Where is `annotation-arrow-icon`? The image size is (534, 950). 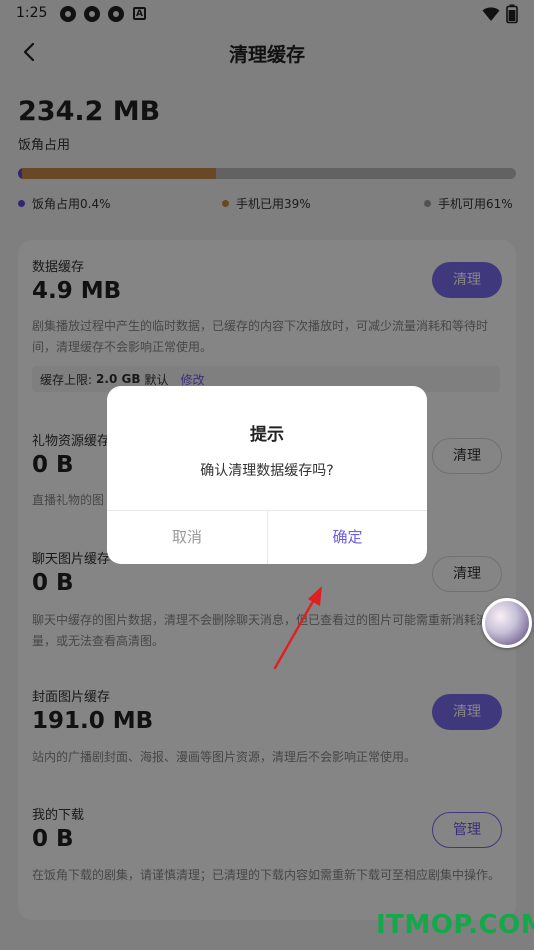
annotation-arrow-icon is located at coordinates (297, 628).